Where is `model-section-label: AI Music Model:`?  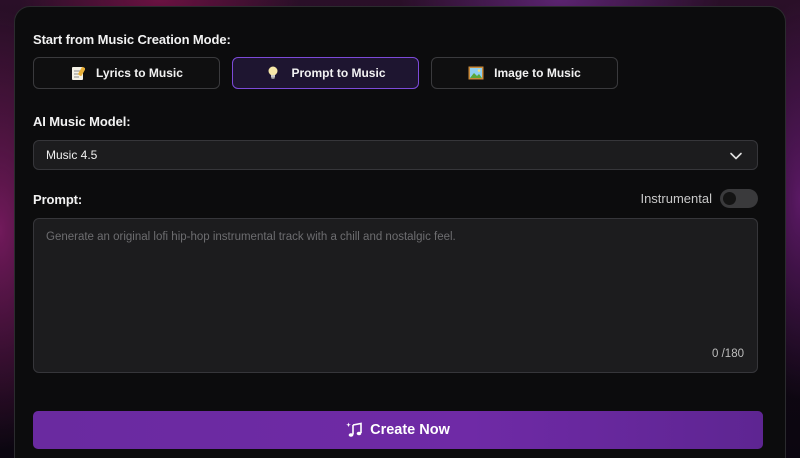
model-section-label: AI Music Model: is located at coordinates (82, 121).